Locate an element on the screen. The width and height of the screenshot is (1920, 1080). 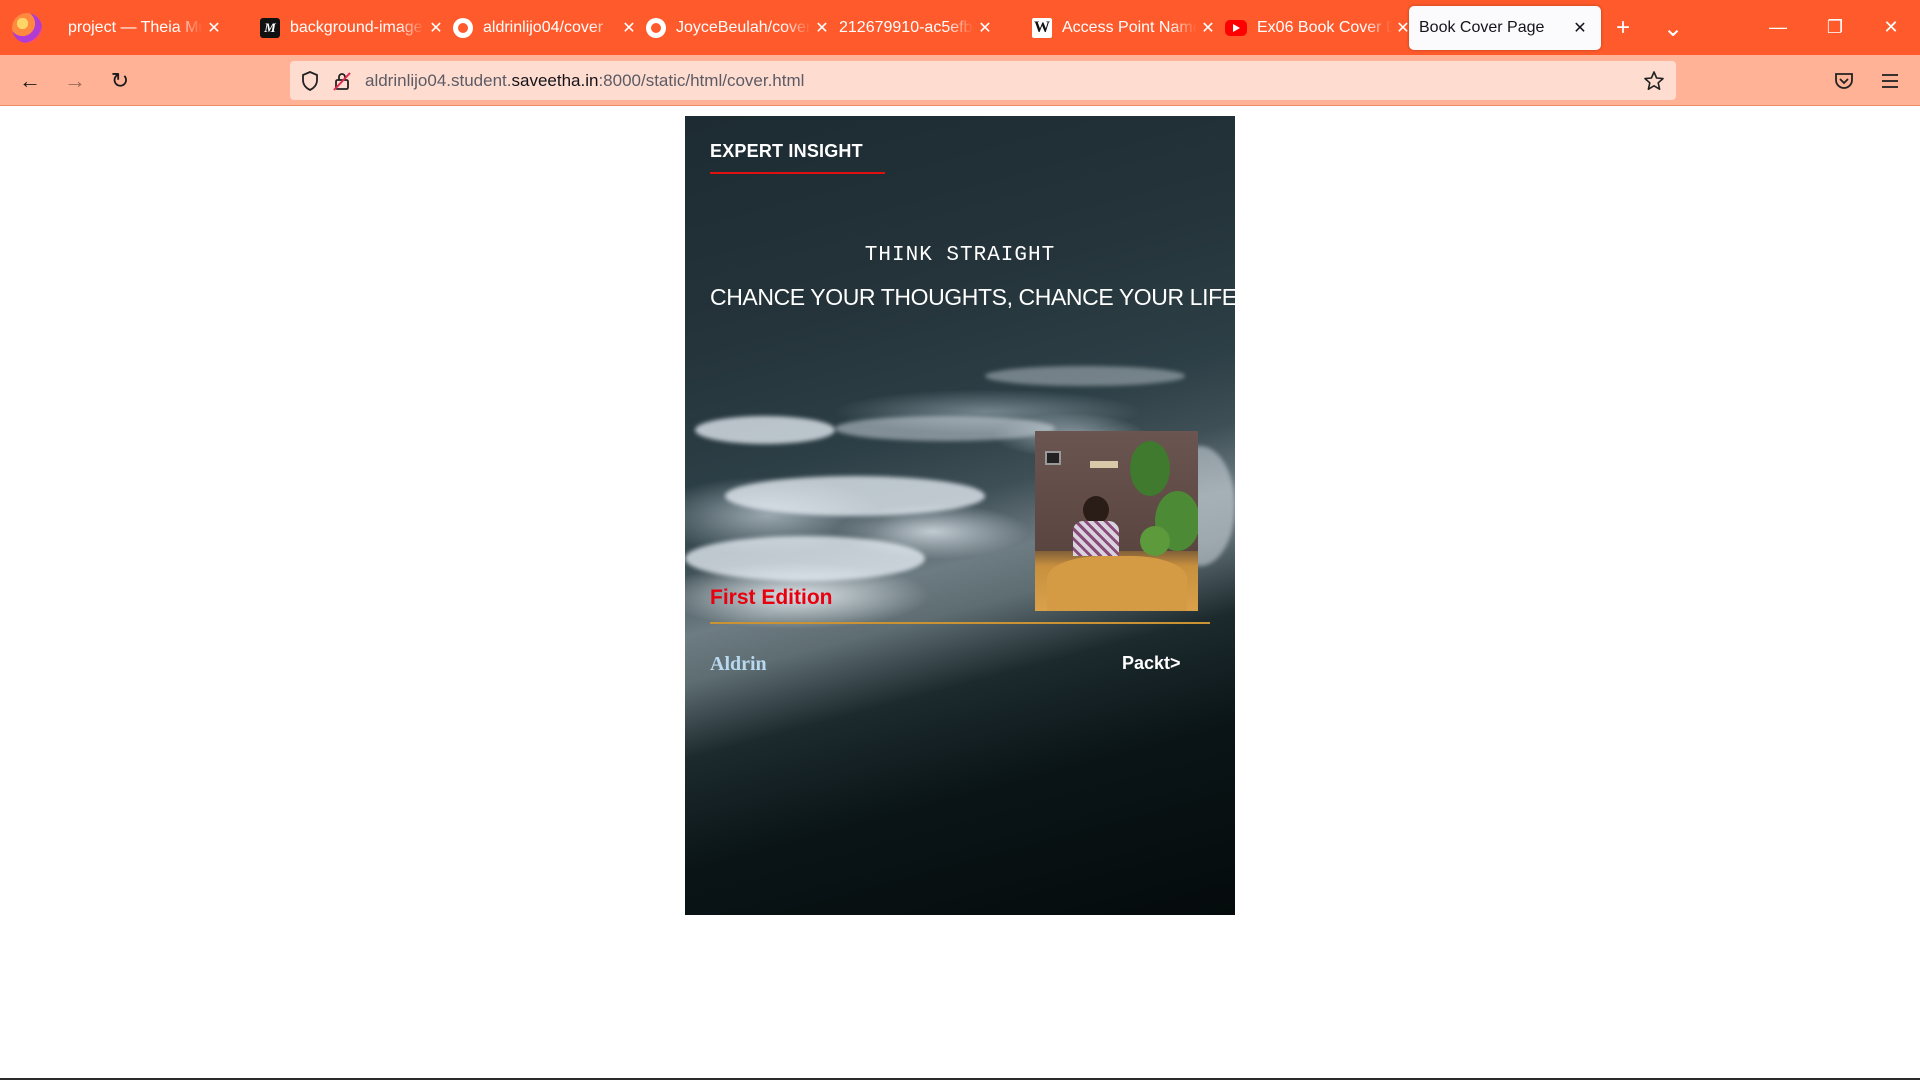
tab-title: JoyceBeulah/cover is located at coordinates (743, 27).